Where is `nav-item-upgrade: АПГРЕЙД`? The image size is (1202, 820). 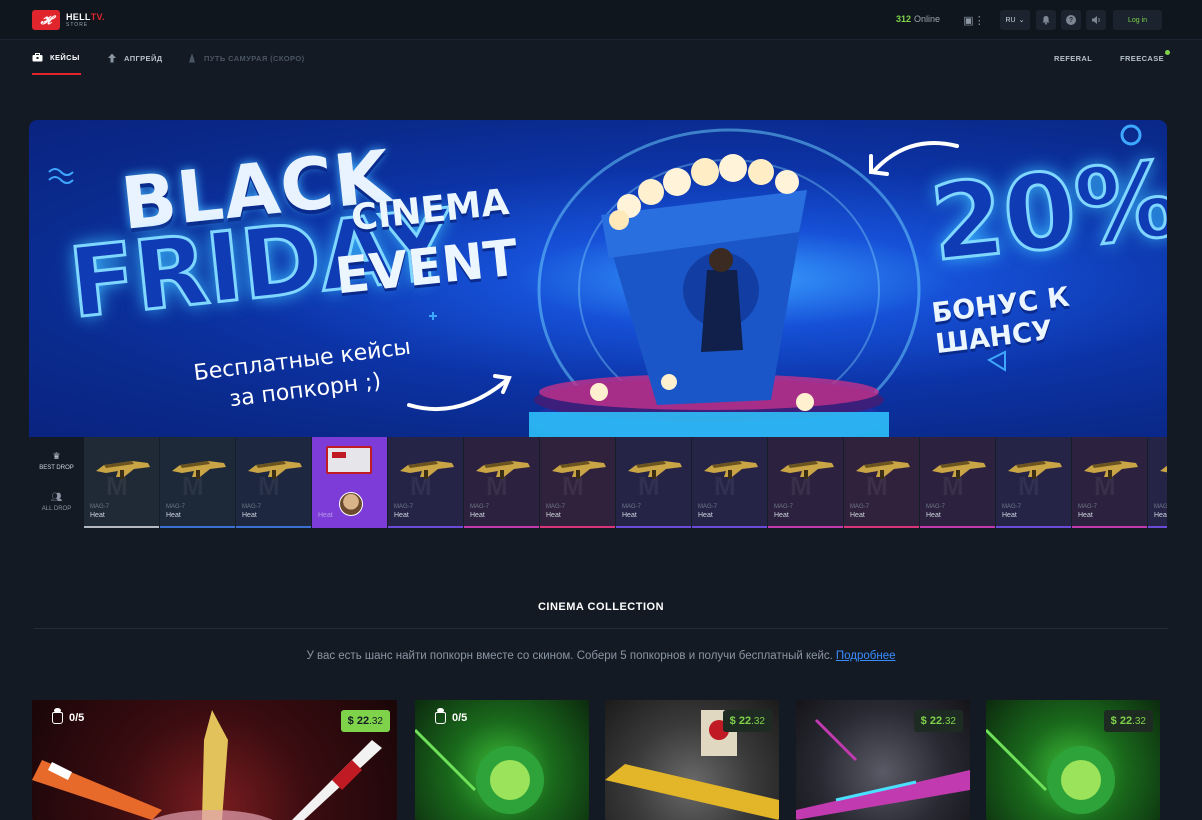
nav-item-upgrade: АПГРЕЙД is located at coordinates (134, 58).